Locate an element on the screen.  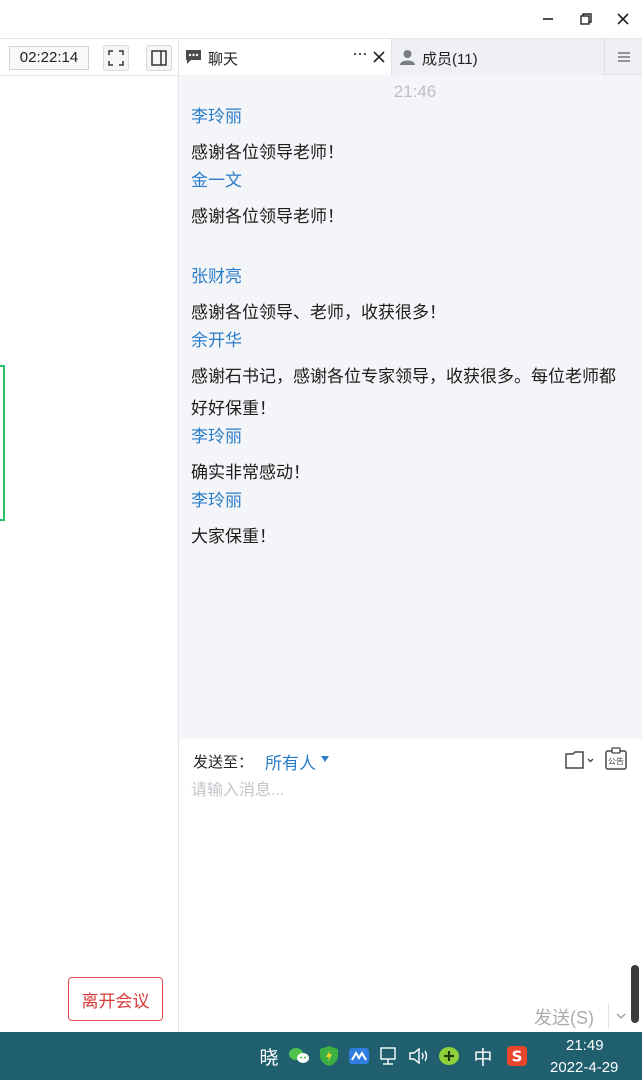
chat-bubble-icon is located at coordinates (193, 57).